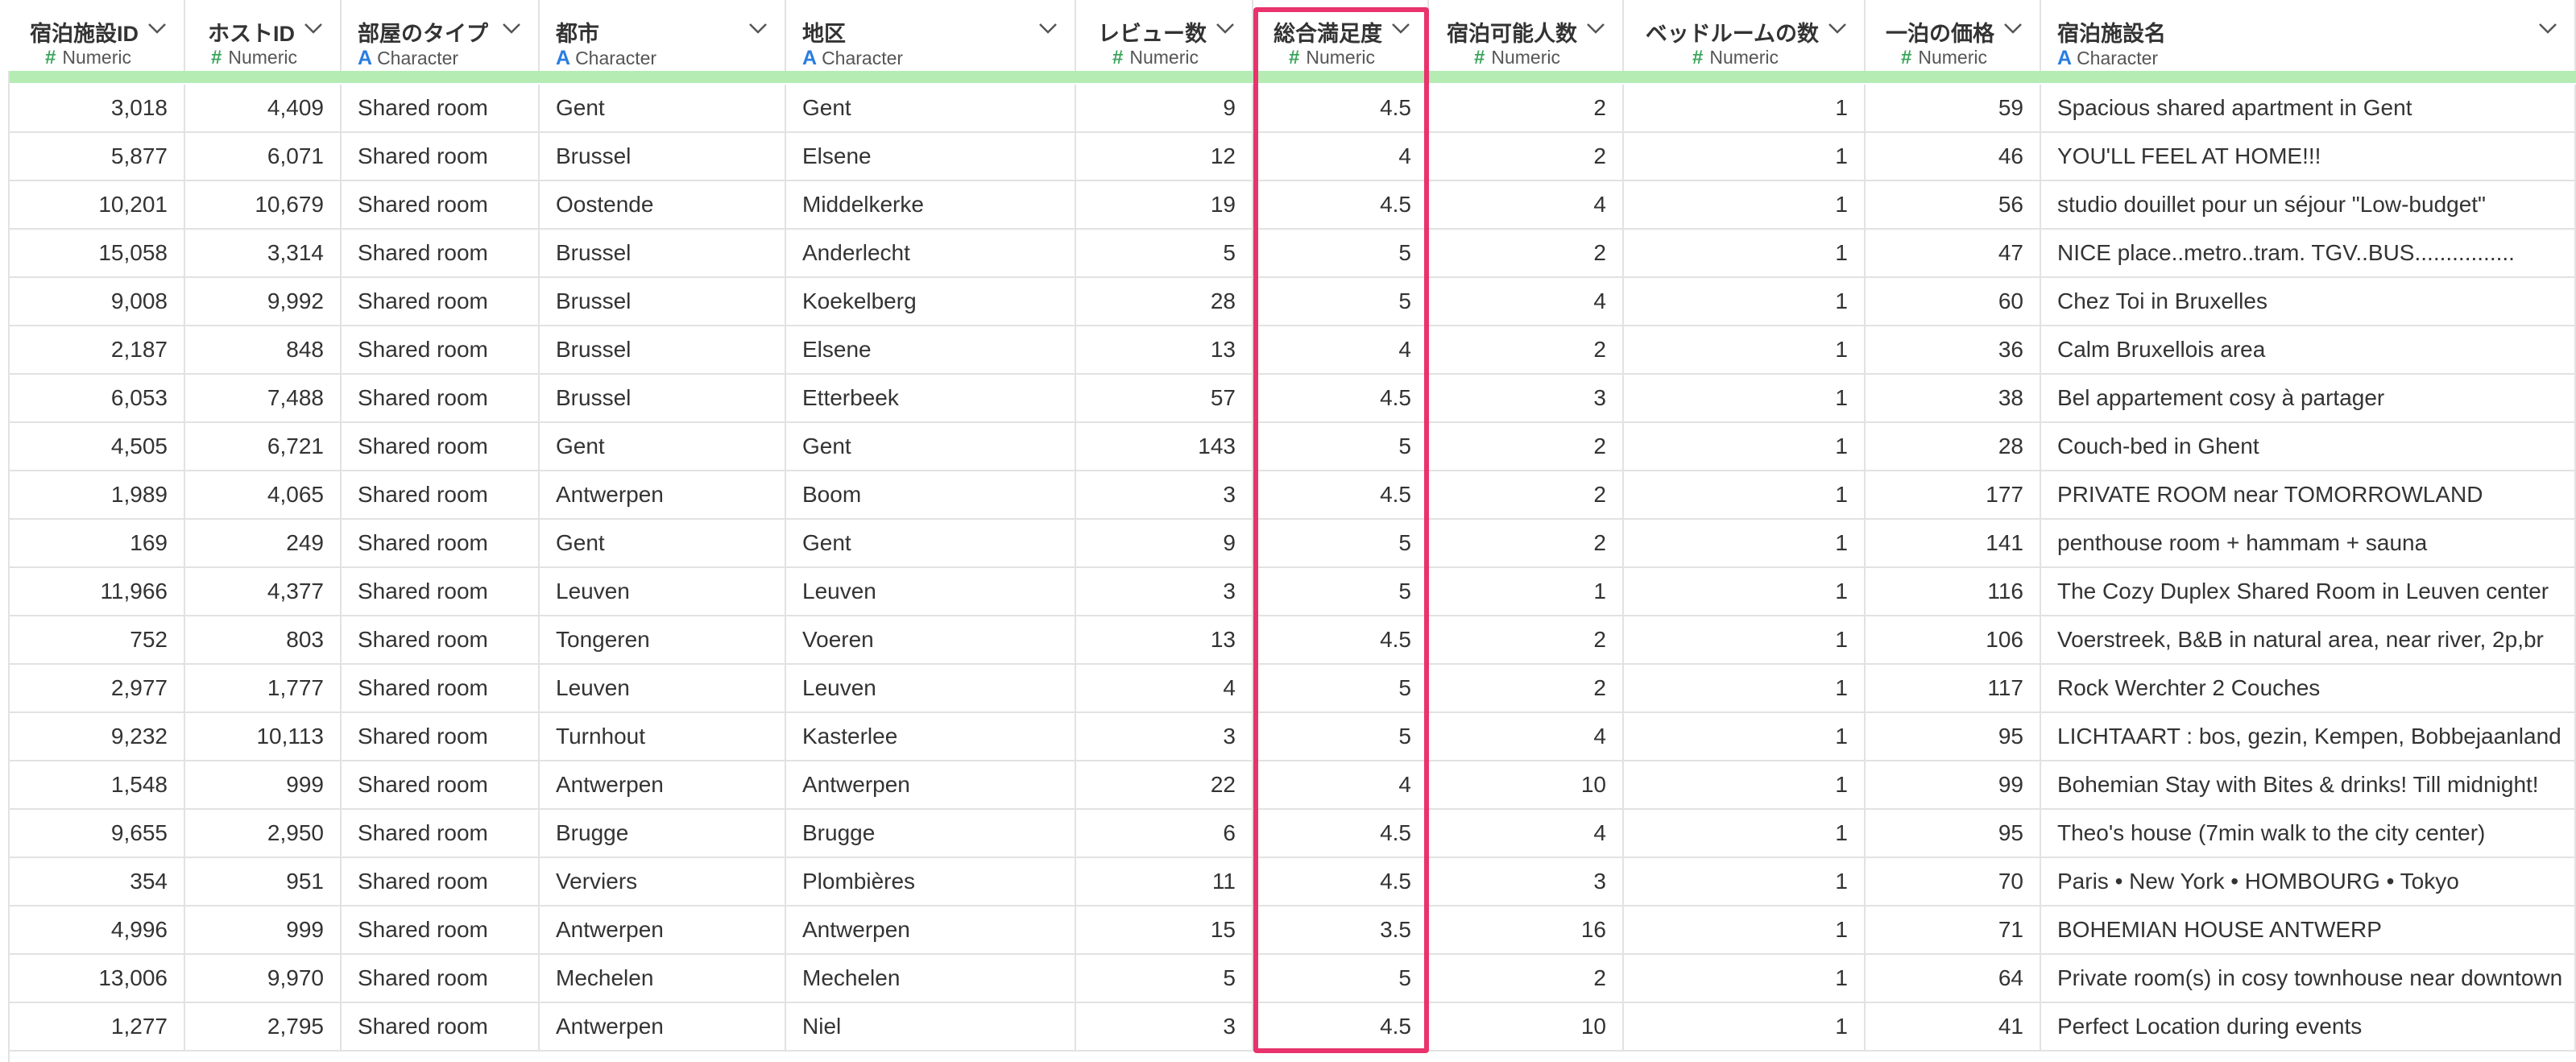 The image size is (2576, 1062). Describe the element at coordinates (1953, 447) in the screenshot. I see `table-cell: 28` at that location.